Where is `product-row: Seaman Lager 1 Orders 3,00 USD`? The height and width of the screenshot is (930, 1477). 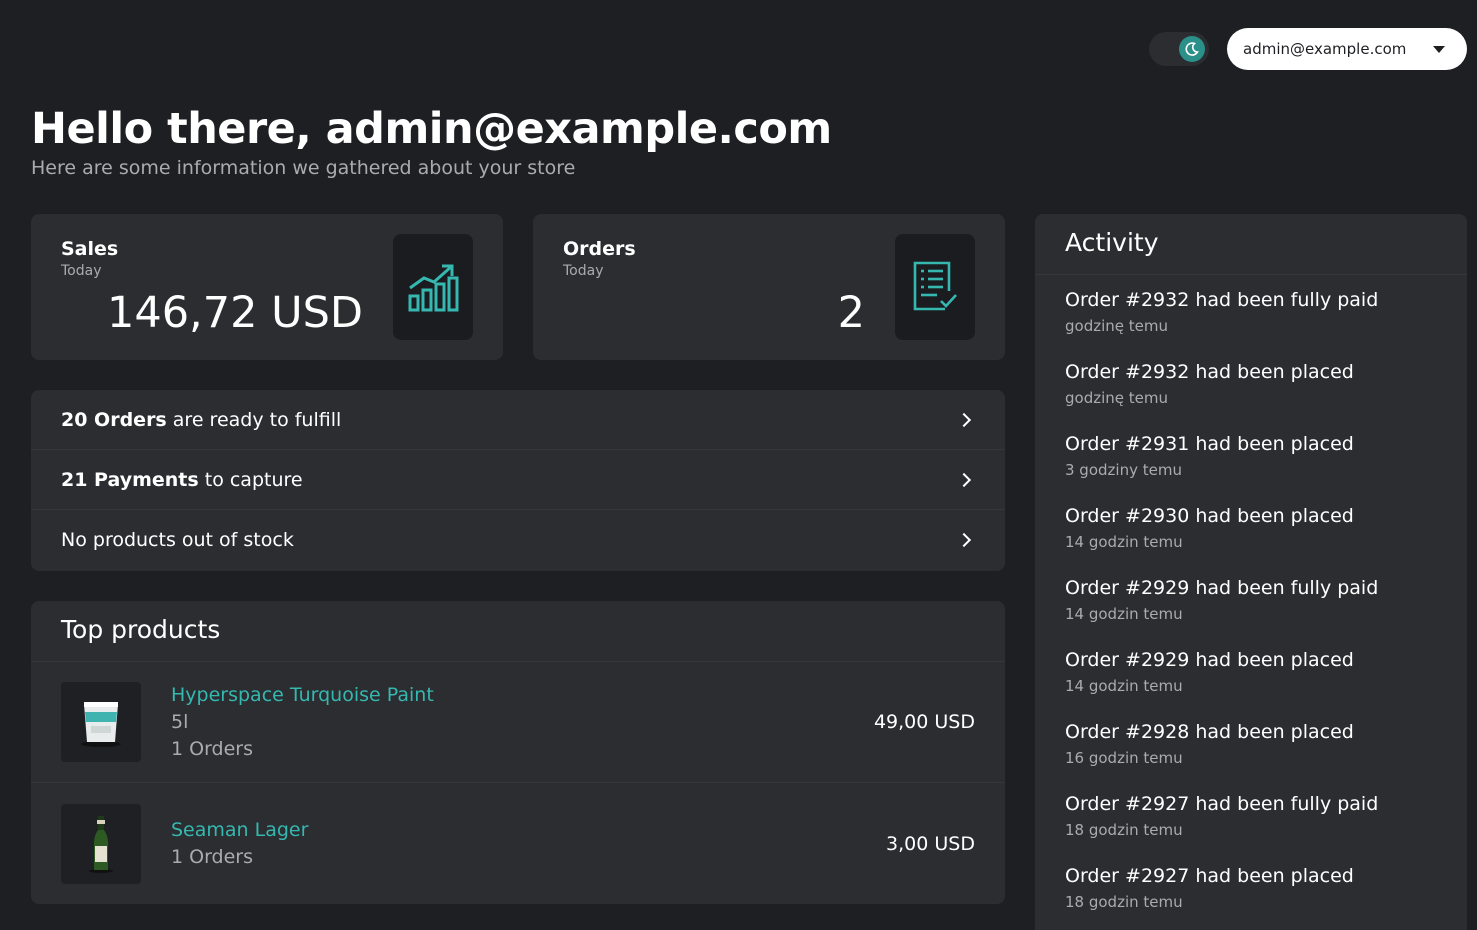 product-row: Seaman Lager 1 Orders 3,00 USD is located at coordinates (518, 843).